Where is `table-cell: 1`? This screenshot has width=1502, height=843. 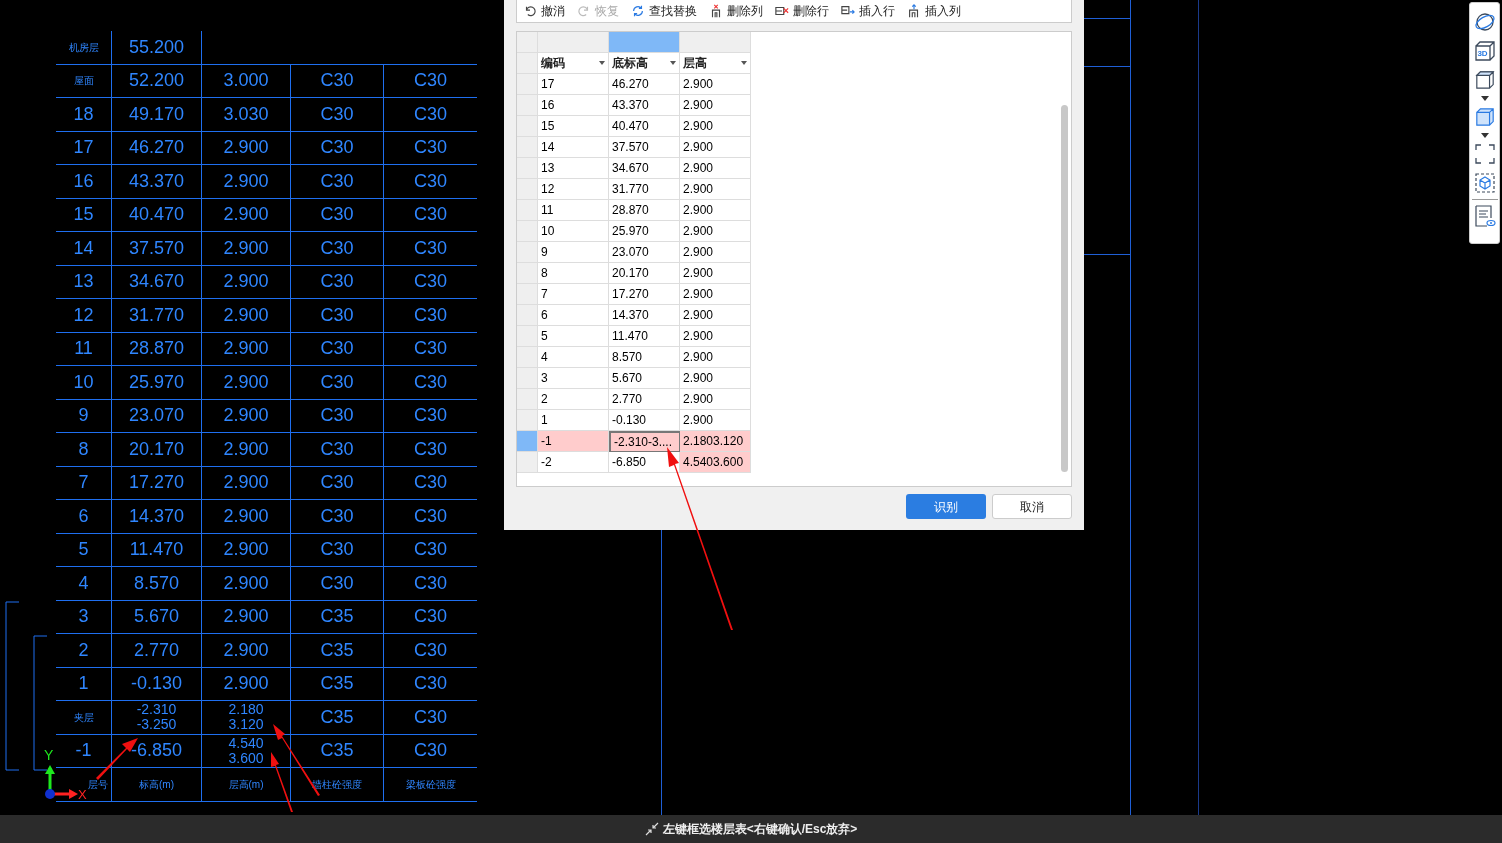
table-cell: 1 is located at coordinates (573, 420).